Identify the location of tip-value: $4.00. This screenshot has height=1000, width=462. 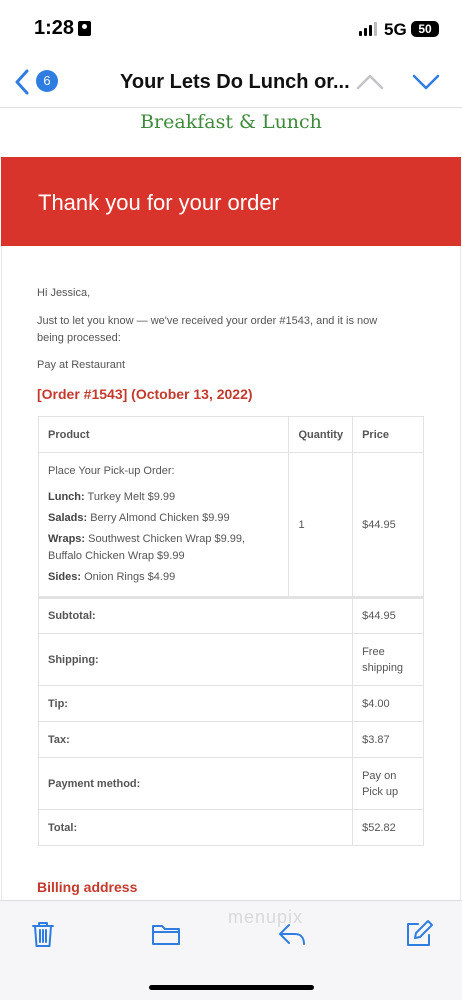
(388, 703).